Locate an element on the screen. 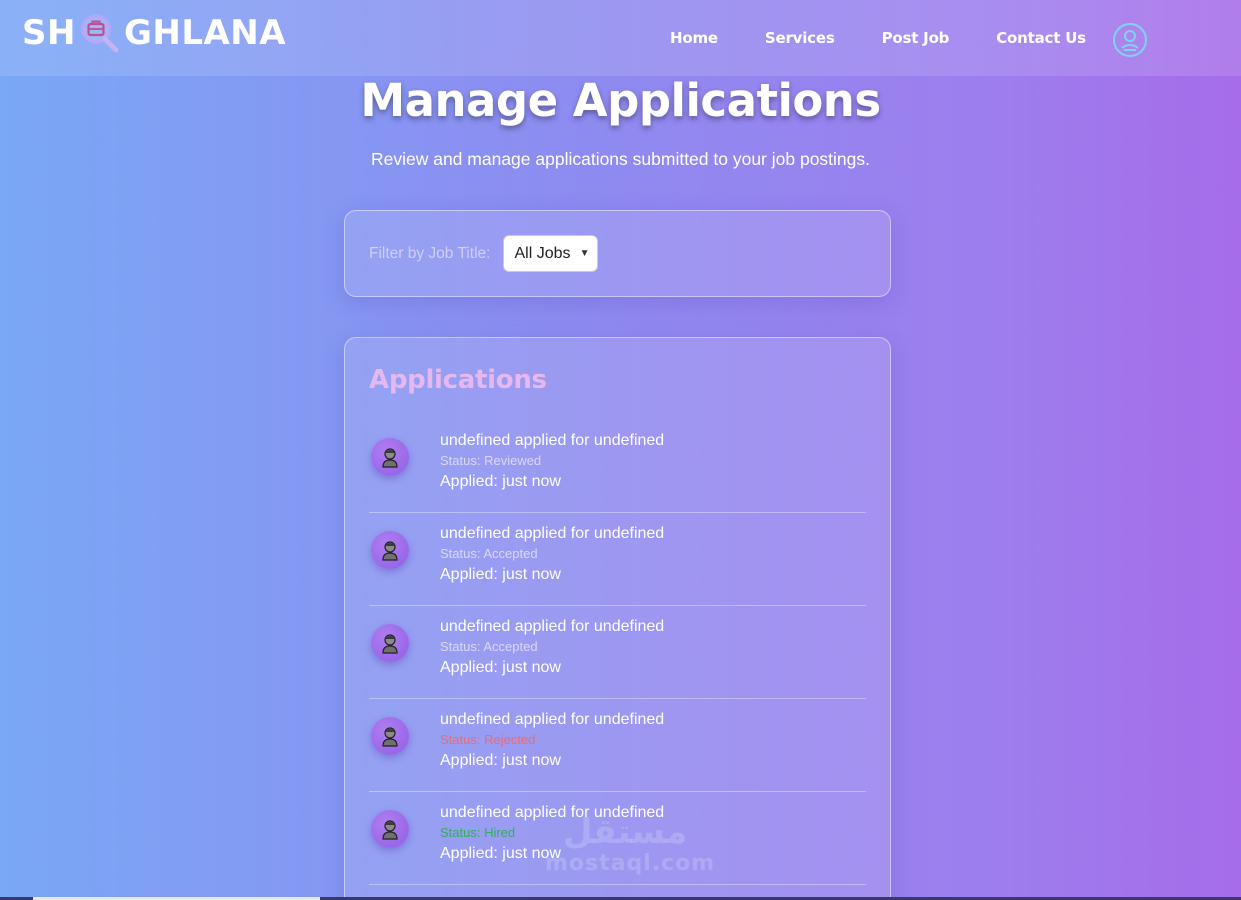 The image size is (1241, 900). logo: SH GHLANA is located at coordinates (154, 33).